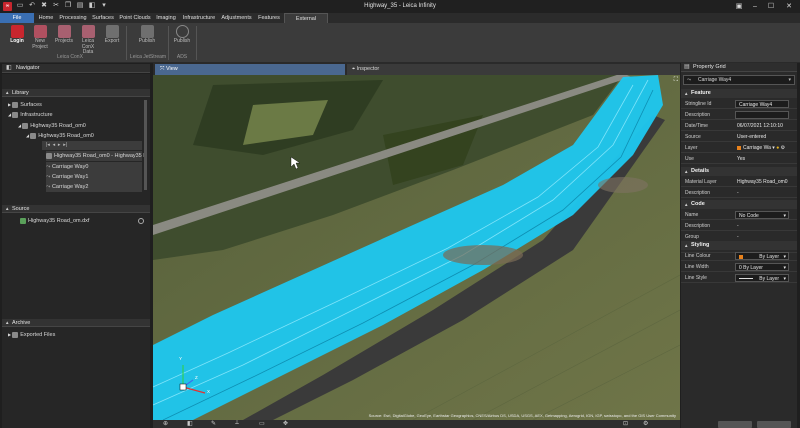 The image size is (800, 428). I want to click on tab-external-services: External Services, so click(306, 22).